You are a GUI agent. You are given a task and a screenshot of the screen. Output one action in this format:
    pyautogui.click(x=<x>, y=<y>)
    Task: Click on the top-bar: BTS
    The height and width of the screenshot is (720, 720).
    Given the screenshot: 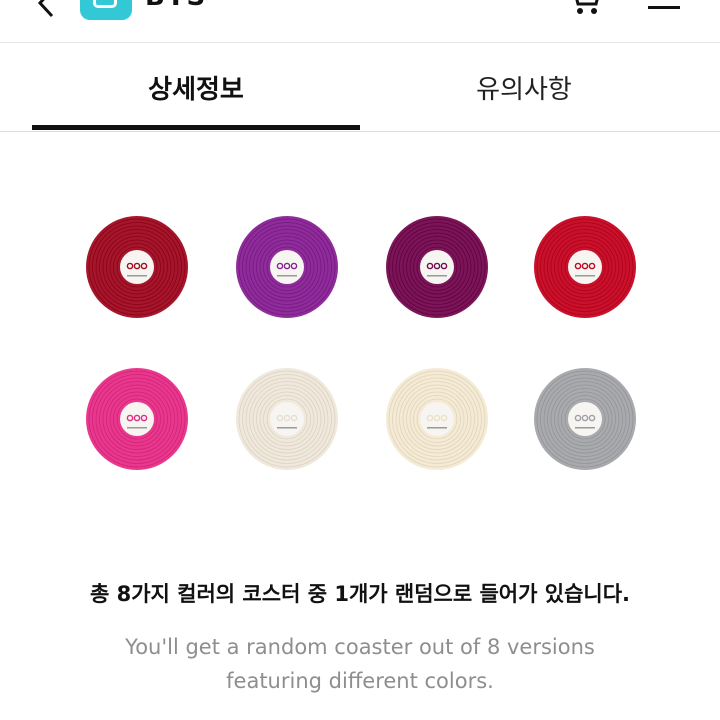 What is the action you would take?
    pyautogui.click(x=360, y=21)
    